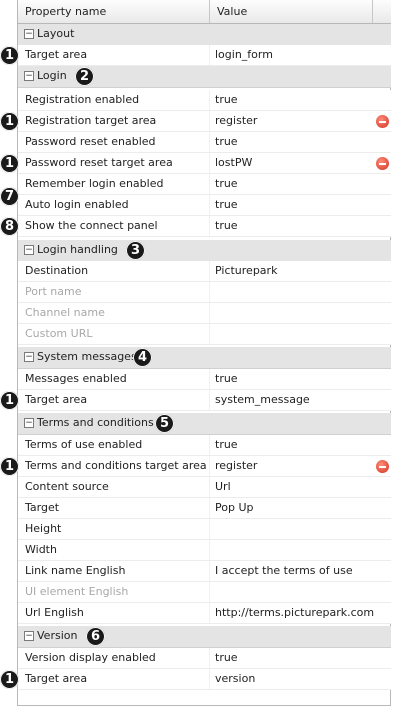 The width and height of the screenshot is (397, 706). Describe the element at coordinates (262, 399) in the screenshot. I see `property-value: system_message` at that location.